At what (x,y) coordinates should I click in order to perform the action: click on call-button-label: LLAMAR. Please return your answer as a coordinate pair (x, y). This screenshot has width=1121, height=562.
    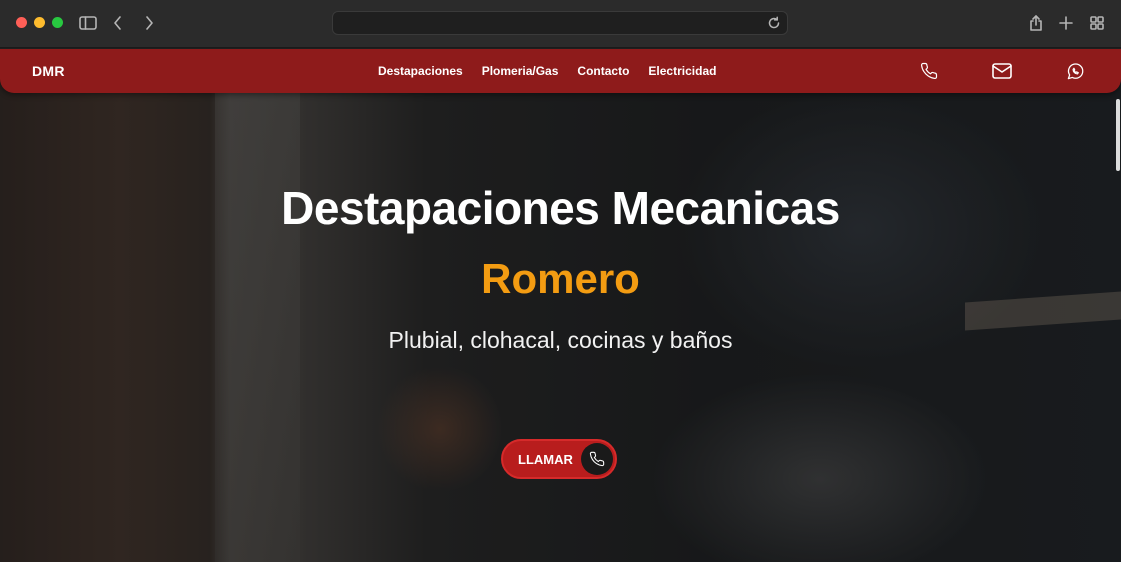
    Looking at the image, I should click on (545, 459).